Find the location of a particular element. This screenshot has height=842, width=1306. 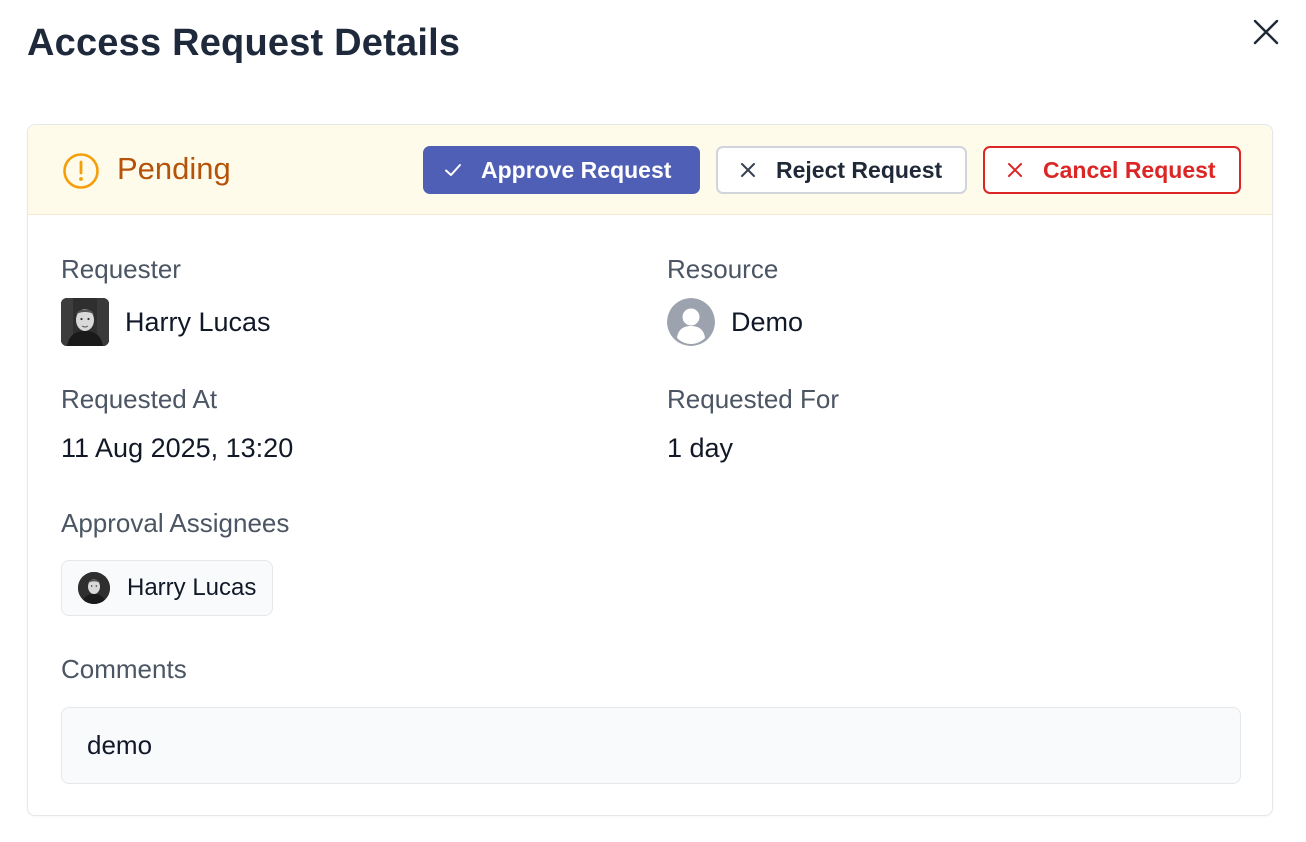

requested-for-value: 1 day is located at coordinates (700, 448).